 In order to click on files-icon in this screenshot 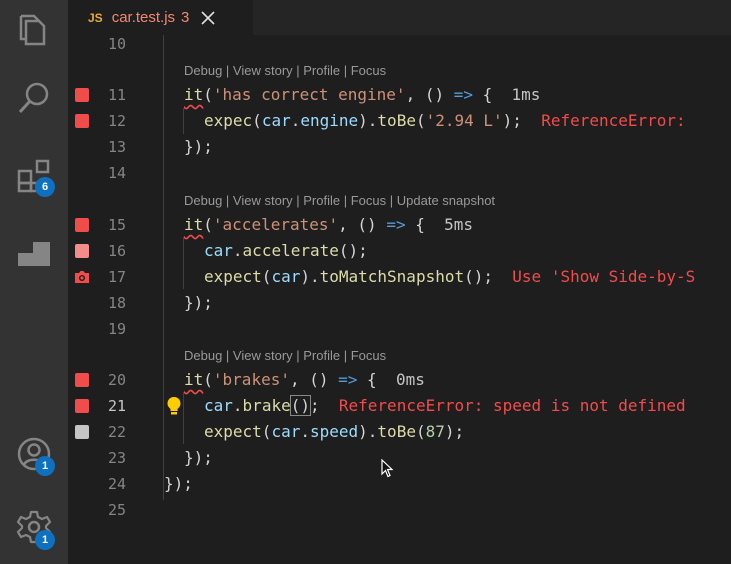, I will do `click(32, 30)`.